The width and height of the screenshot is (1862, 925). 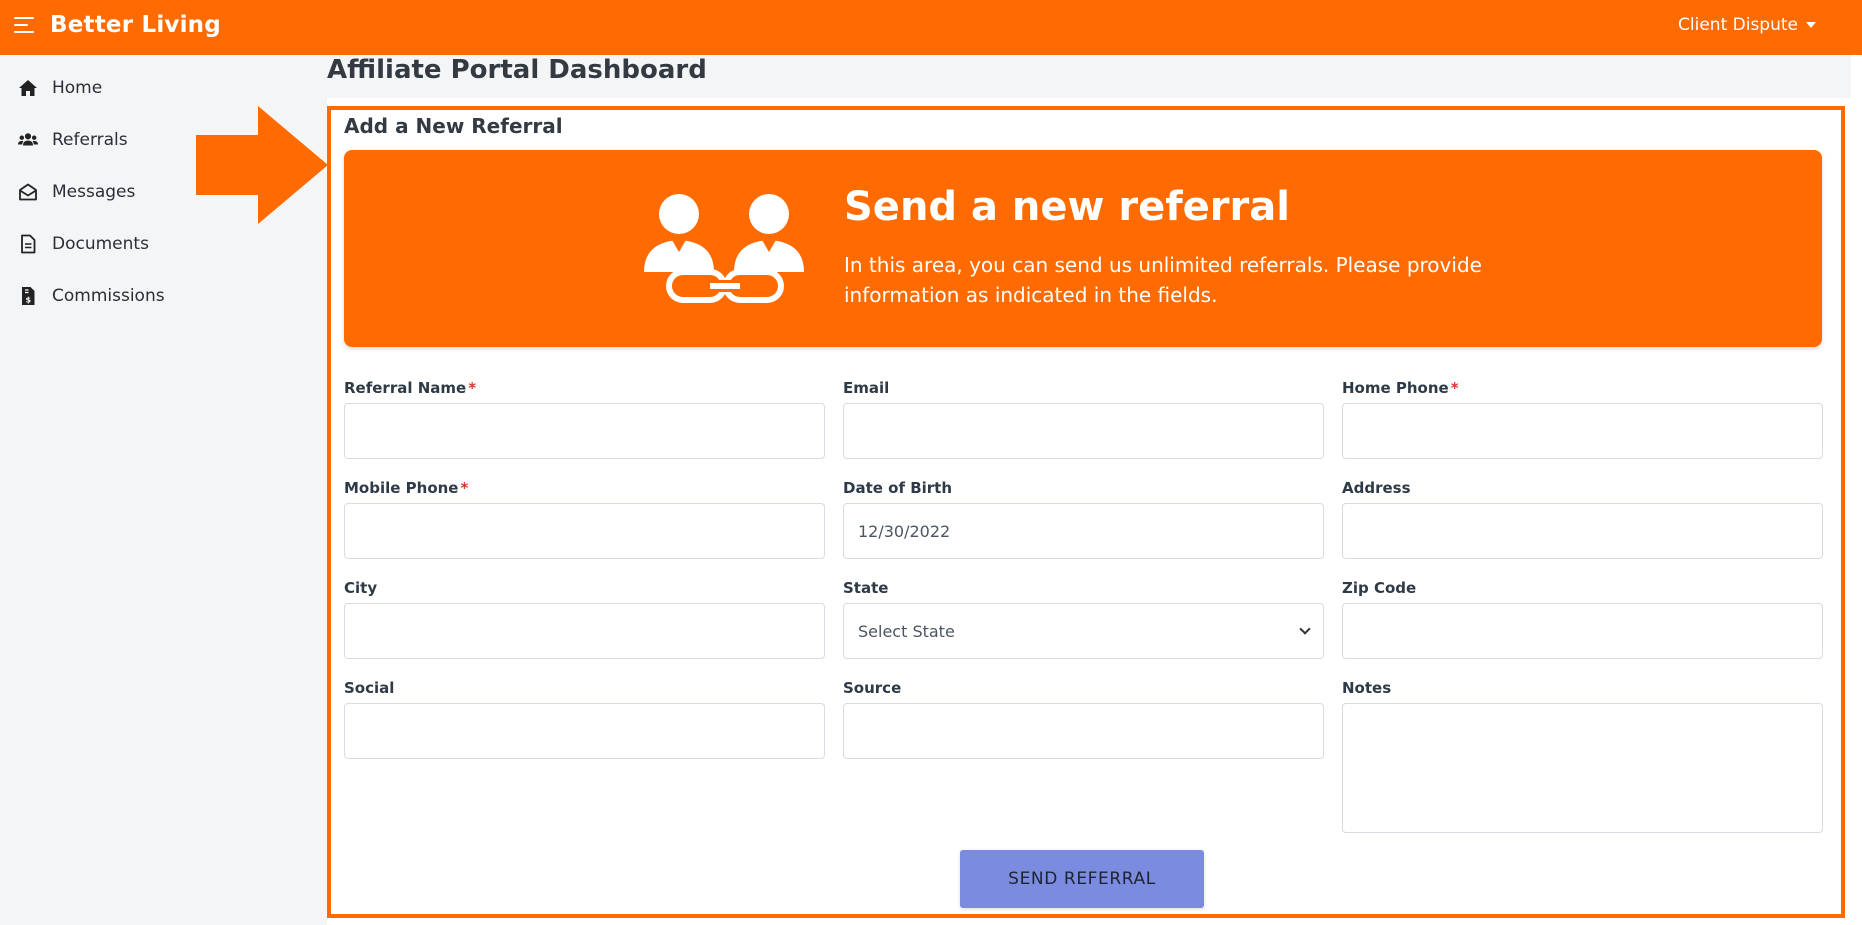 I want to click on sidebar-item-label: Referrals, so click(x=90, y=140).